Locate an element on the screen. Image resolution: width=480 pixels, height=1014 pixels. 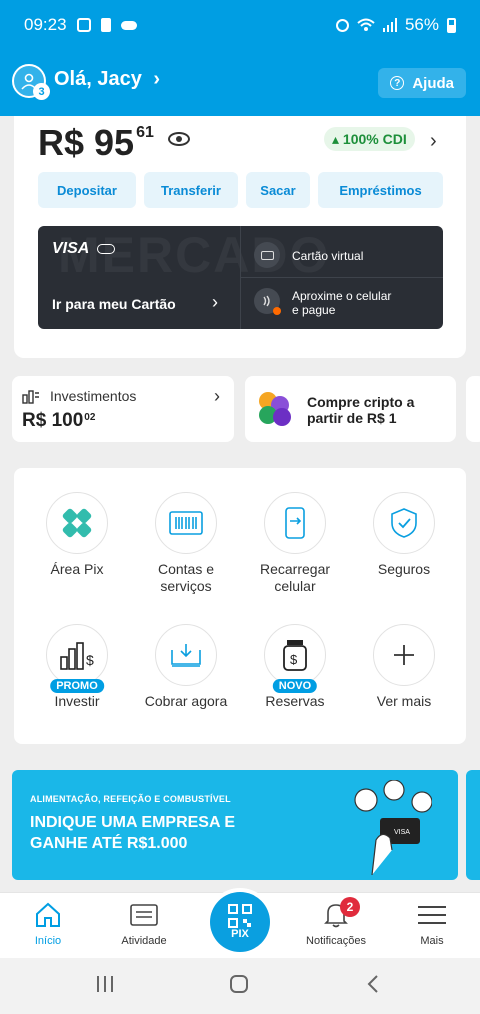
visa-brand-text: VISA is located at coordinates (70, 248).